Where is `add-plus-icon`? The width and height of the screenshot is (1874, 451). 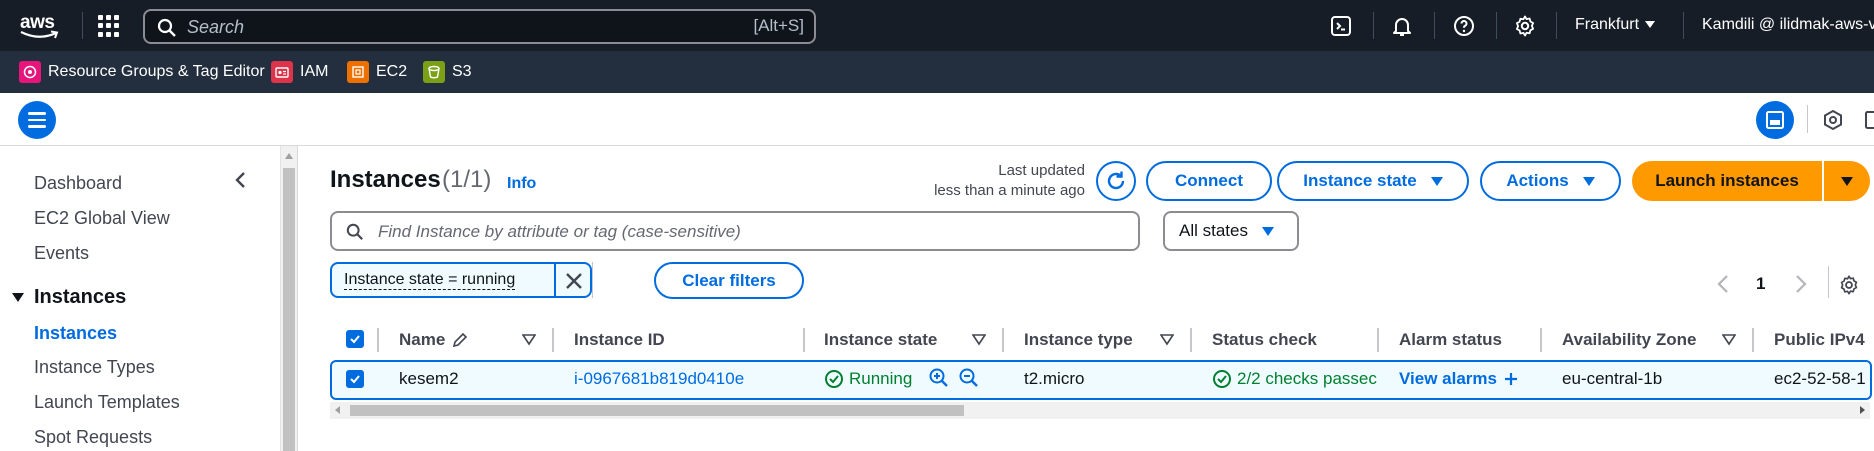 add-plus-icon is located at coordinates (1511, 379).